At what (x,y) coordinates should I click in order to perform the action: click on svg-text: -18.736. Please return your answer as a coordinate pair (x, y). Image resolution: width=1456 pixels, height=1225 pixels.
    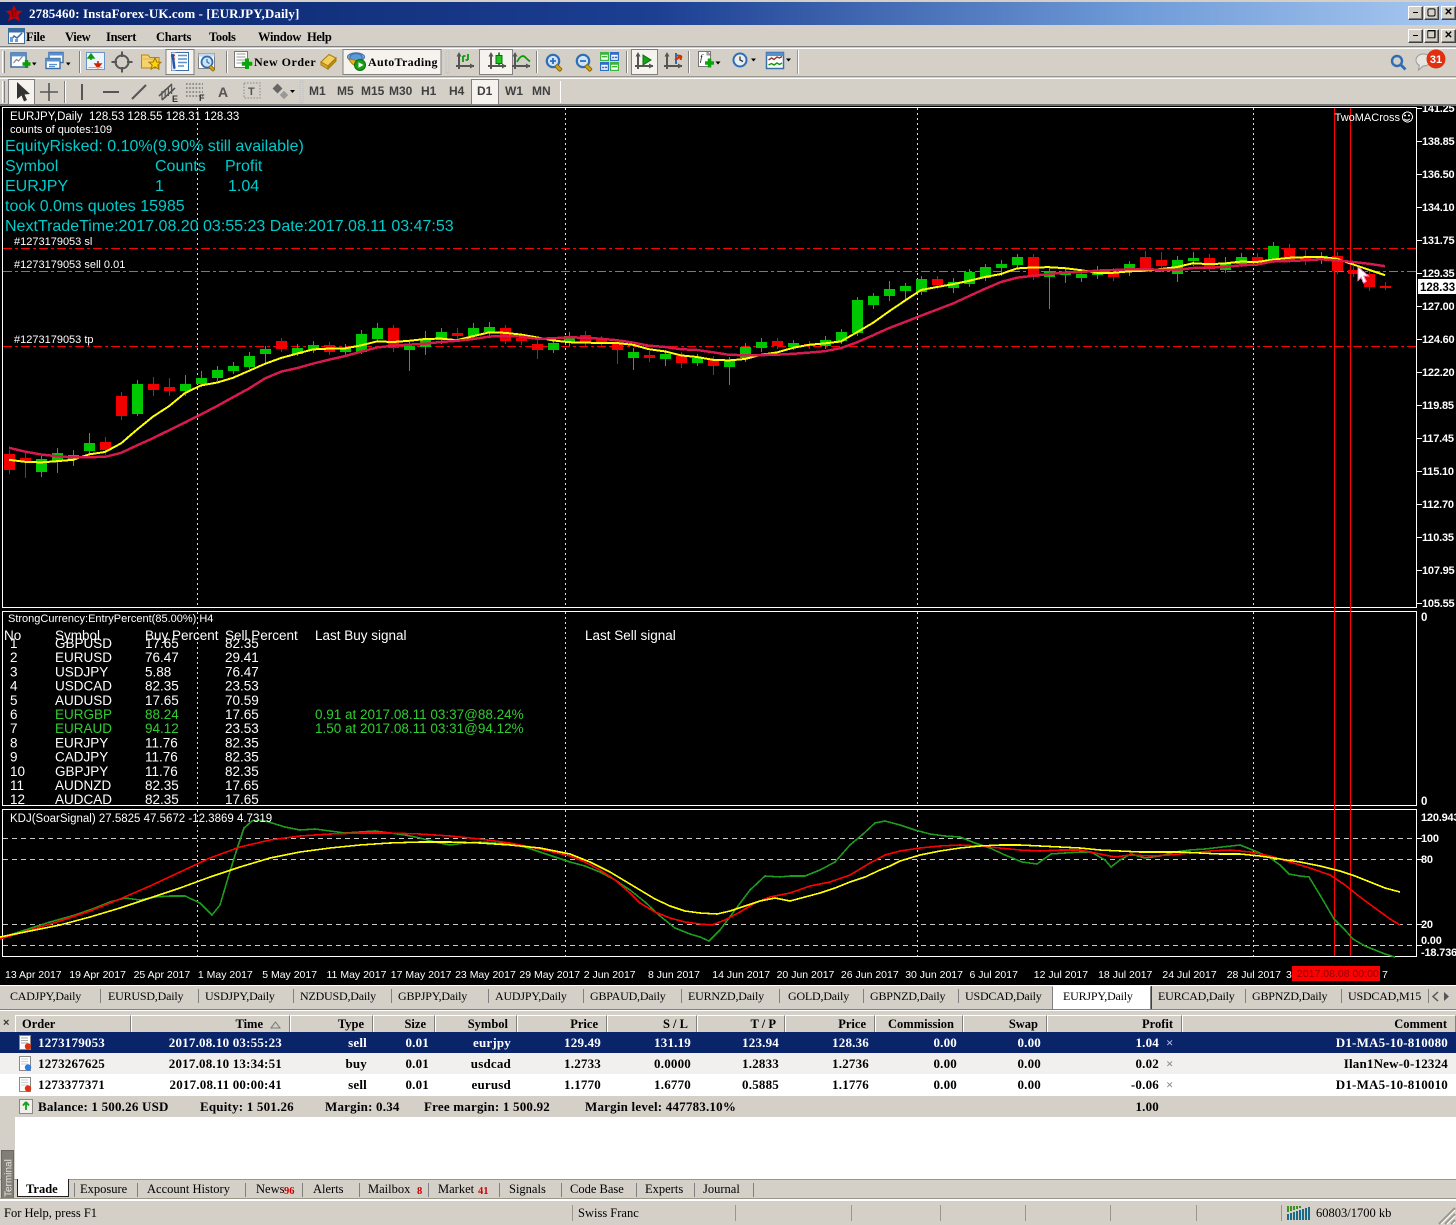
    Looking at the image, I should click on (1438, 953).